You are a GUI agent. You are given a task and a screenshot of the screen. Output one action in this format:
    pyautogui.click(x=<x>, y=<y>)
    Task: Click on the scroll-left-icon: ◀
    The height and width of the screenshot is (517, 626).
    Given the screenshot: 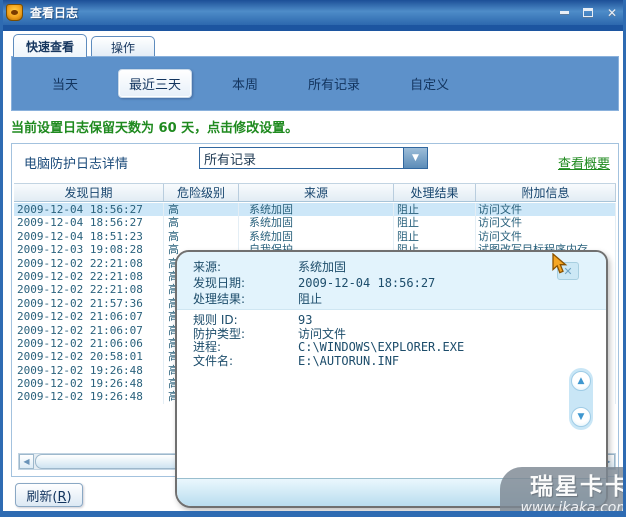 What is the action you would take?
    pyautogui.click(x=26, y=461)
    